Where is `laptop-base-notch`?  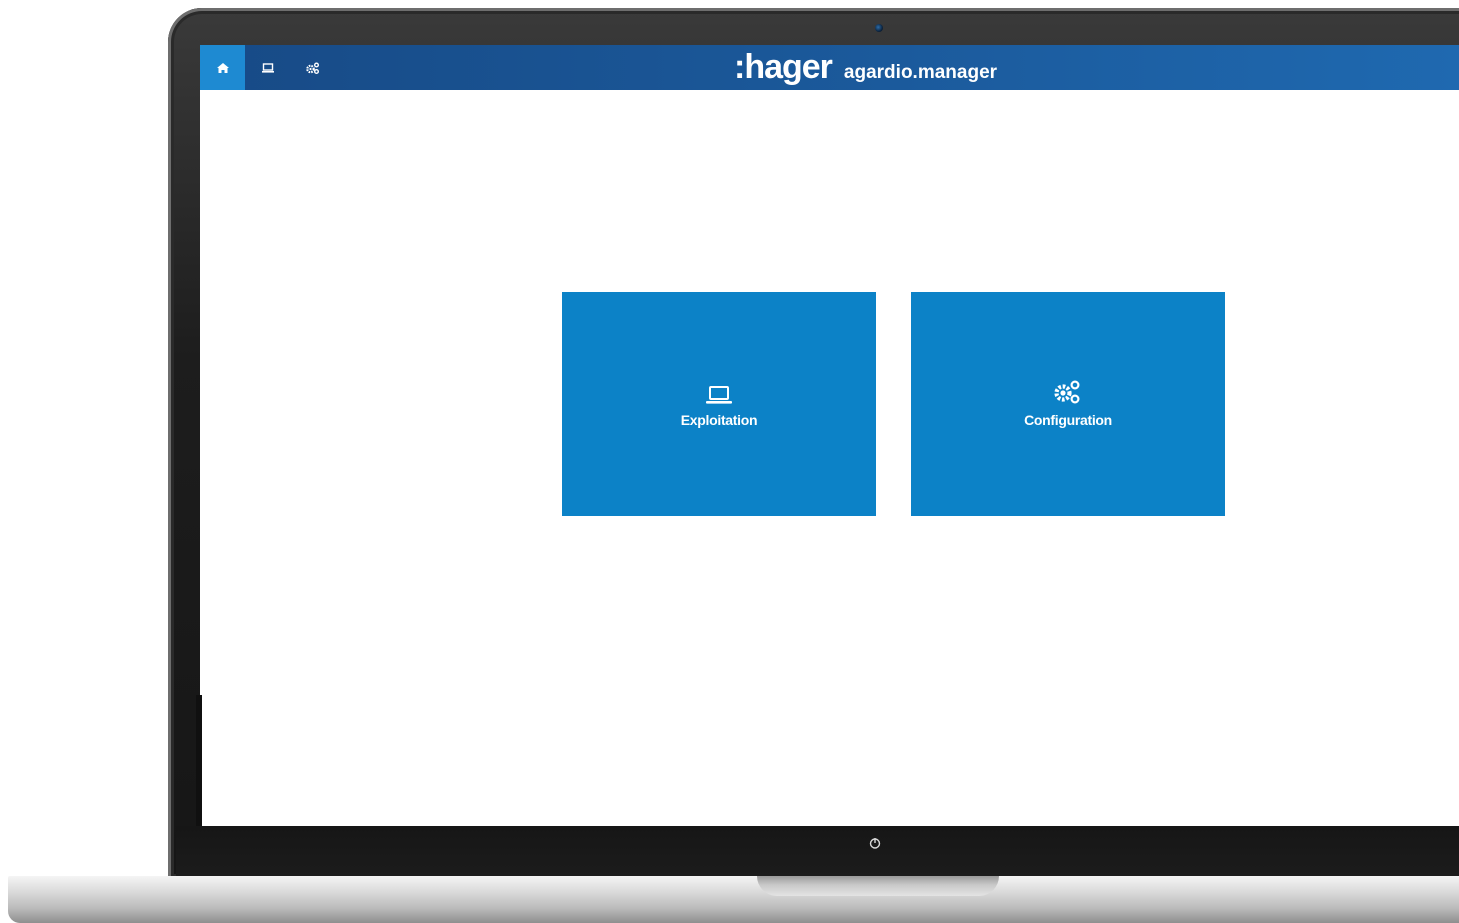
laptop-base-notch is located at coordinates (878, 886).